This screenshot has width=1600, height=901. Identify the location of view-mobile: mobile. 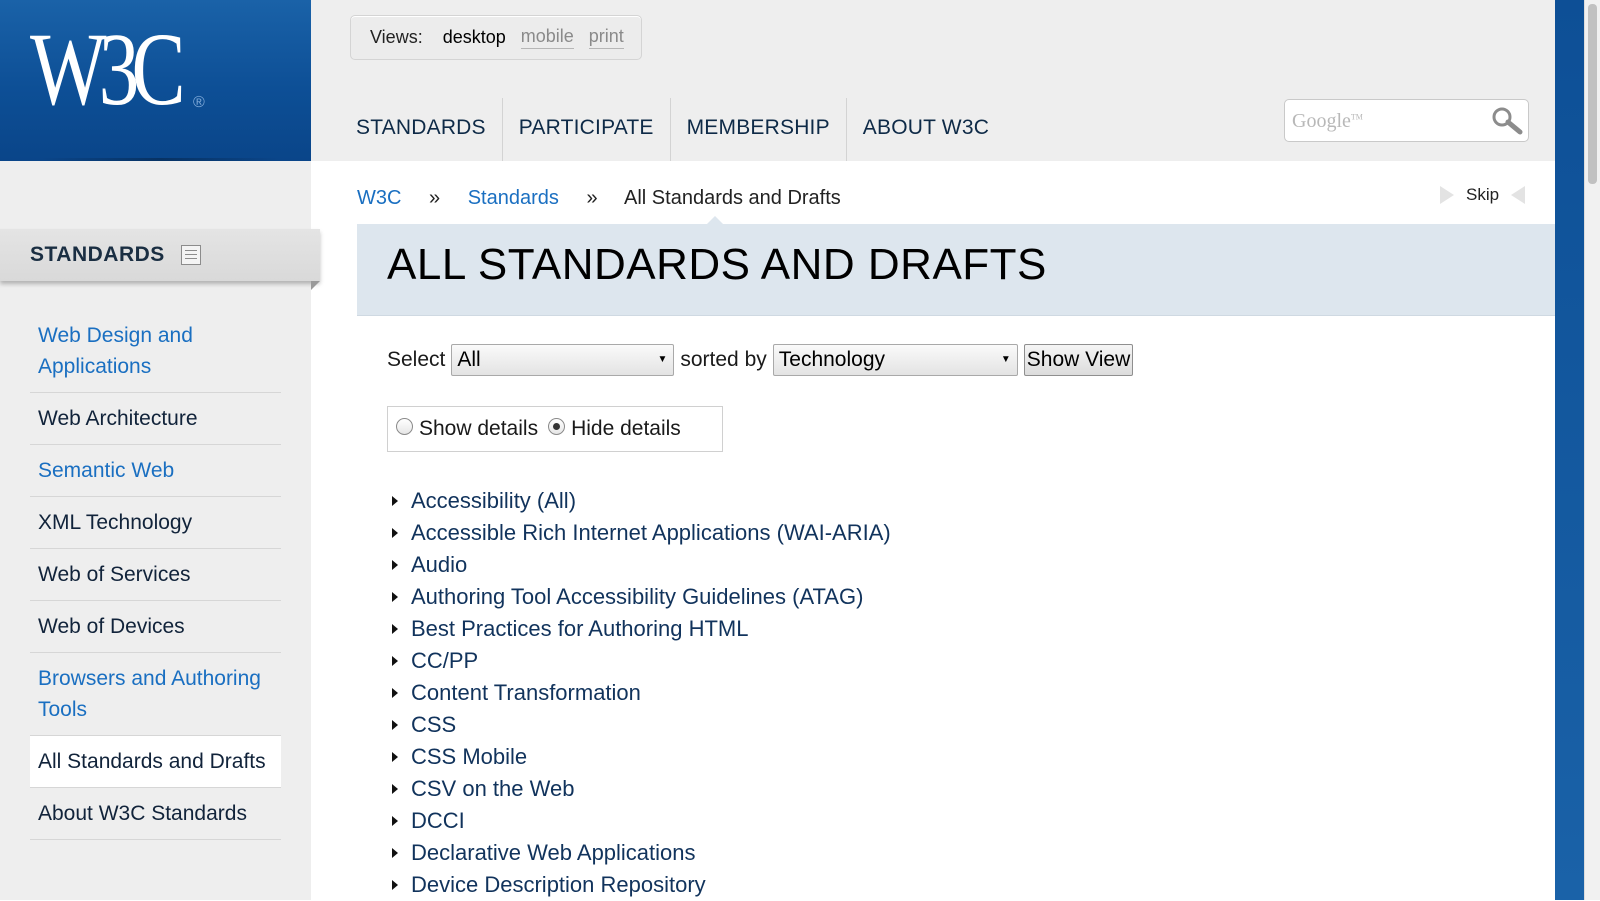
(547, 37).